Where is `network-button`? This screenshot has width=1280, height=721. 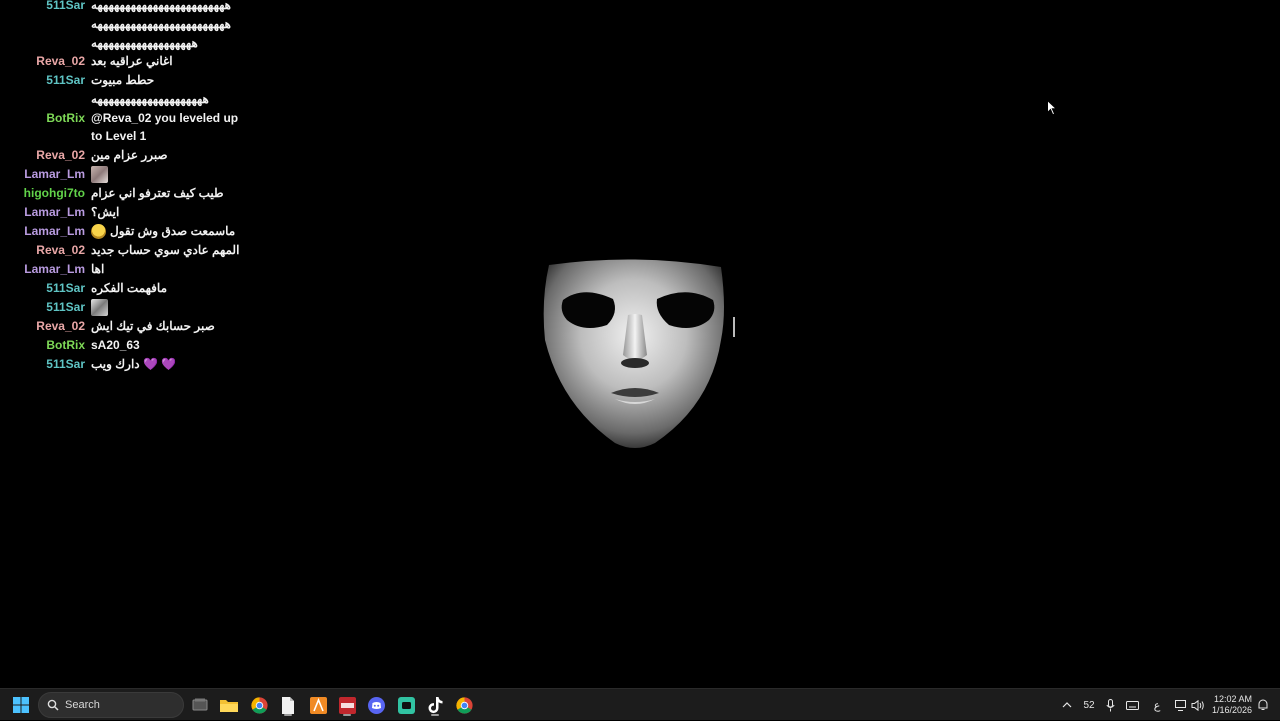
network-button is located at coordinates (1181, 705).